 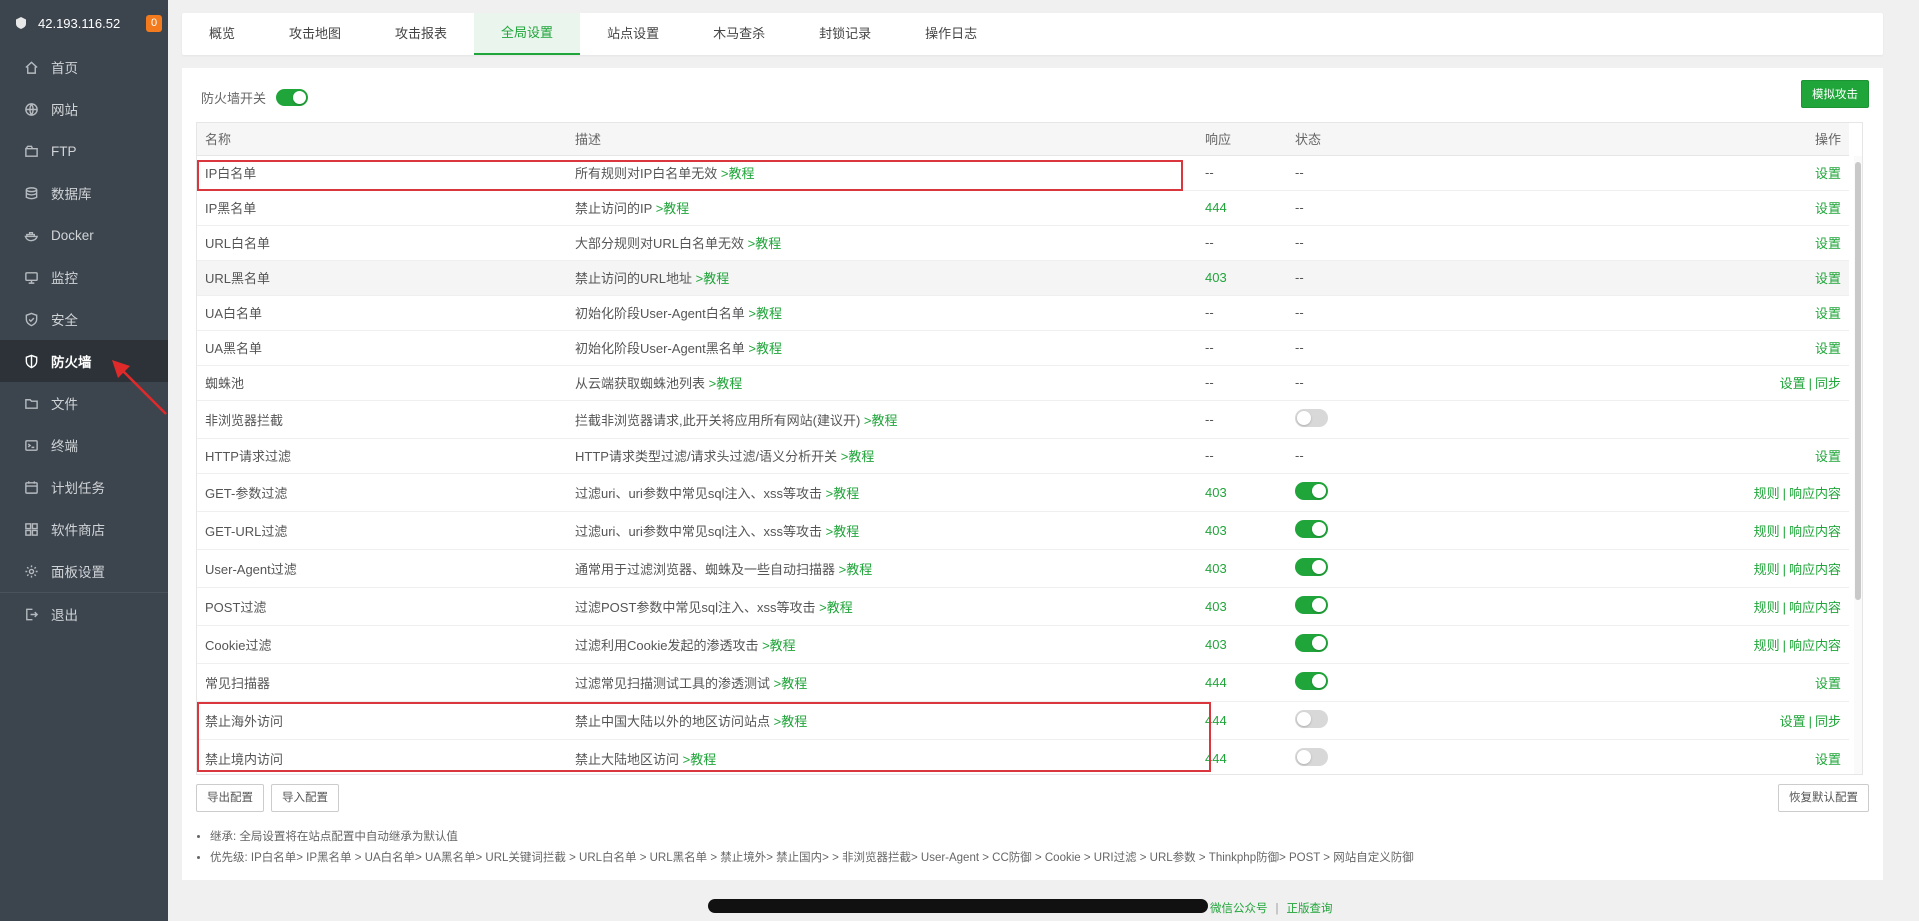 I want to click on rule-desc-text: 禁止访问的IP, so click(x=614, y=208).